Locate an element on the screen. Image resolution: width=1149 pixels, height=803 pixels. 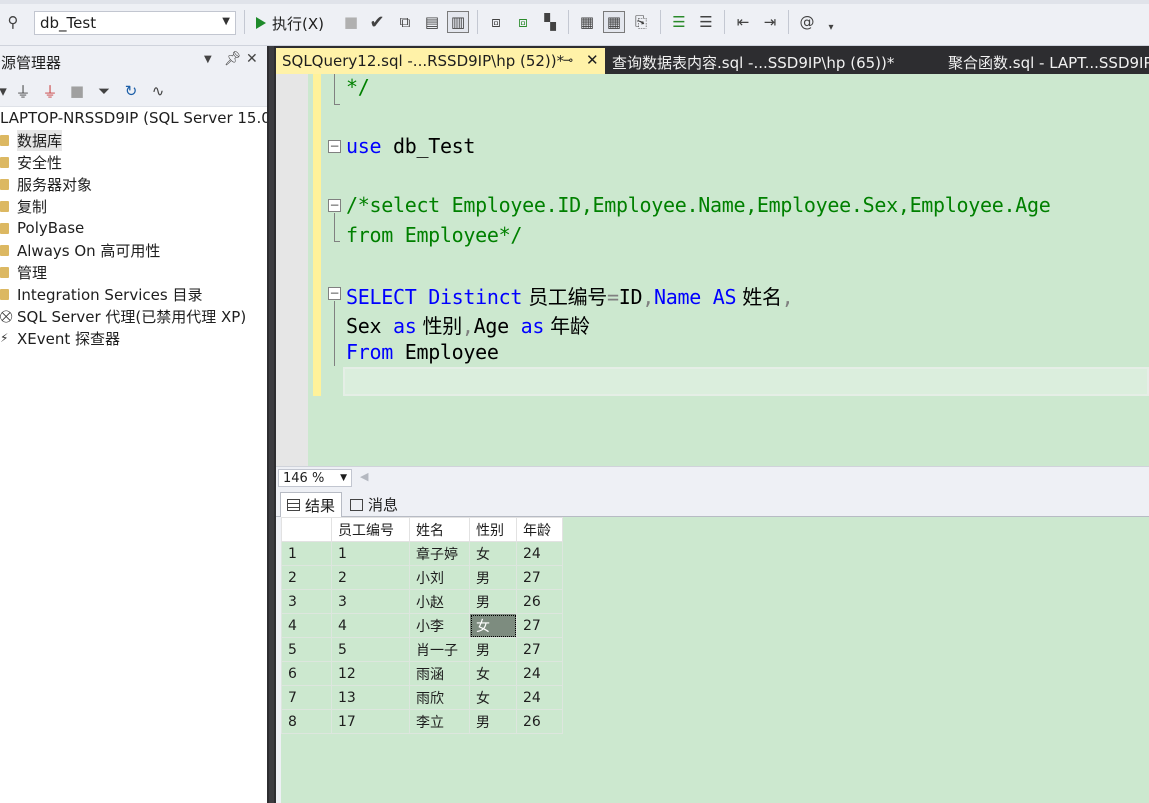
tab-results: 结果 is located at coordinates (311, 504).